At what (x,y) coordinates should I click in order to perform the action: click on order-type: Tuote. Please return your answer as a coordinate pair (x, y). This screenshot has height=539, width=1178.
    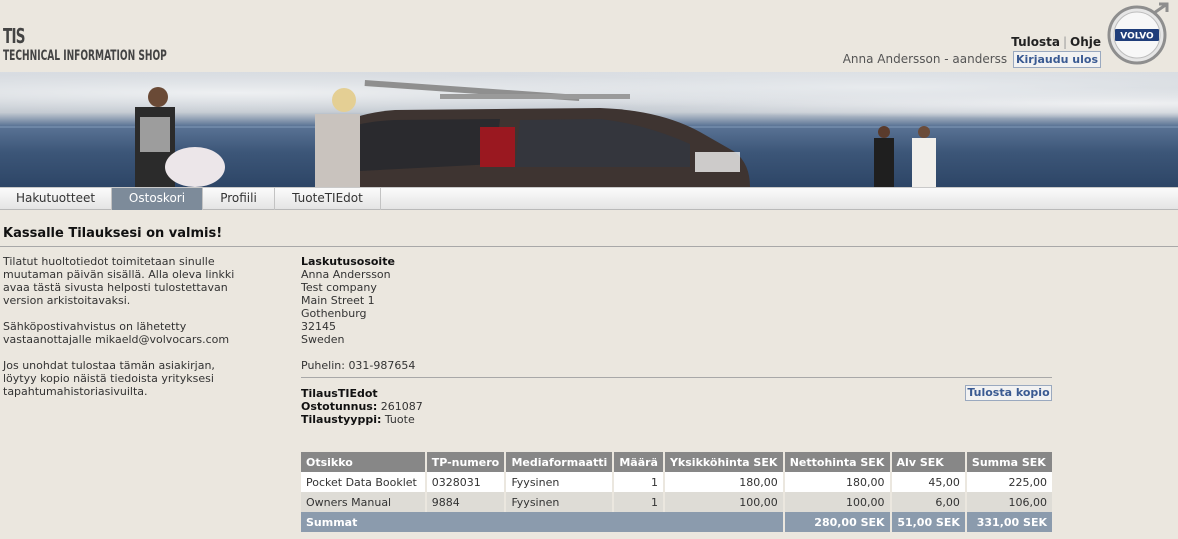
    Looking at the image, I should click on (399, 419).